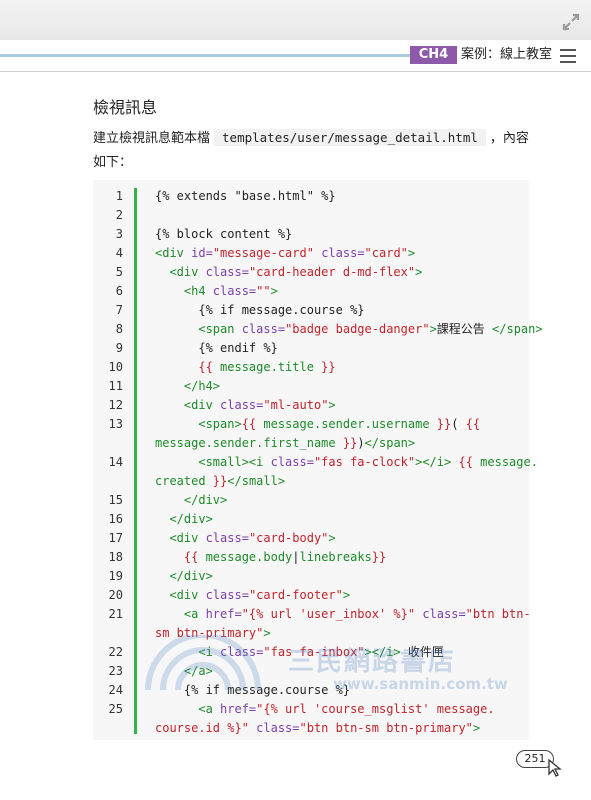 This screenshot has width=591, height=800. Describe the element at coordinates (433, 55) in the screenshot. I see `chapter-badge: CH4` at that location.